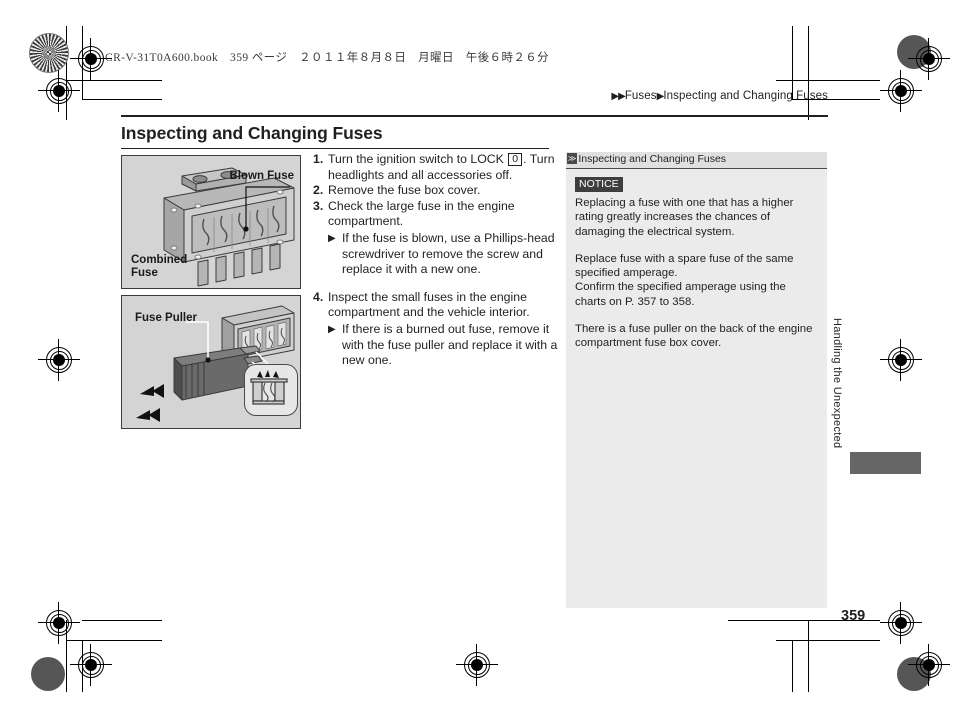 This screenshot has width=954, height=718. I want to click on title-rule-bottom, so click(335, 148).